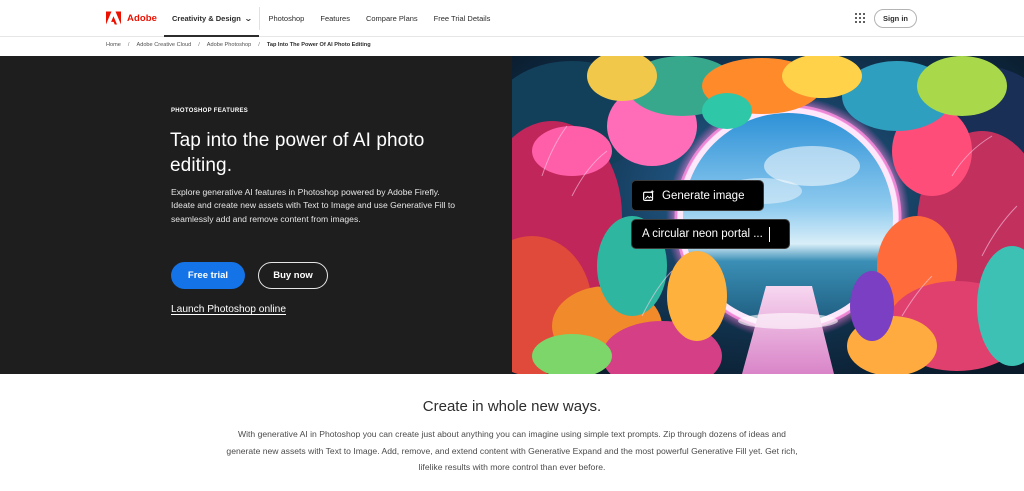  Describe the element at coordinates (228, 309) in the screenshot. I see `launch-photoshop-online-link: Launch Photoshop online` at that location.